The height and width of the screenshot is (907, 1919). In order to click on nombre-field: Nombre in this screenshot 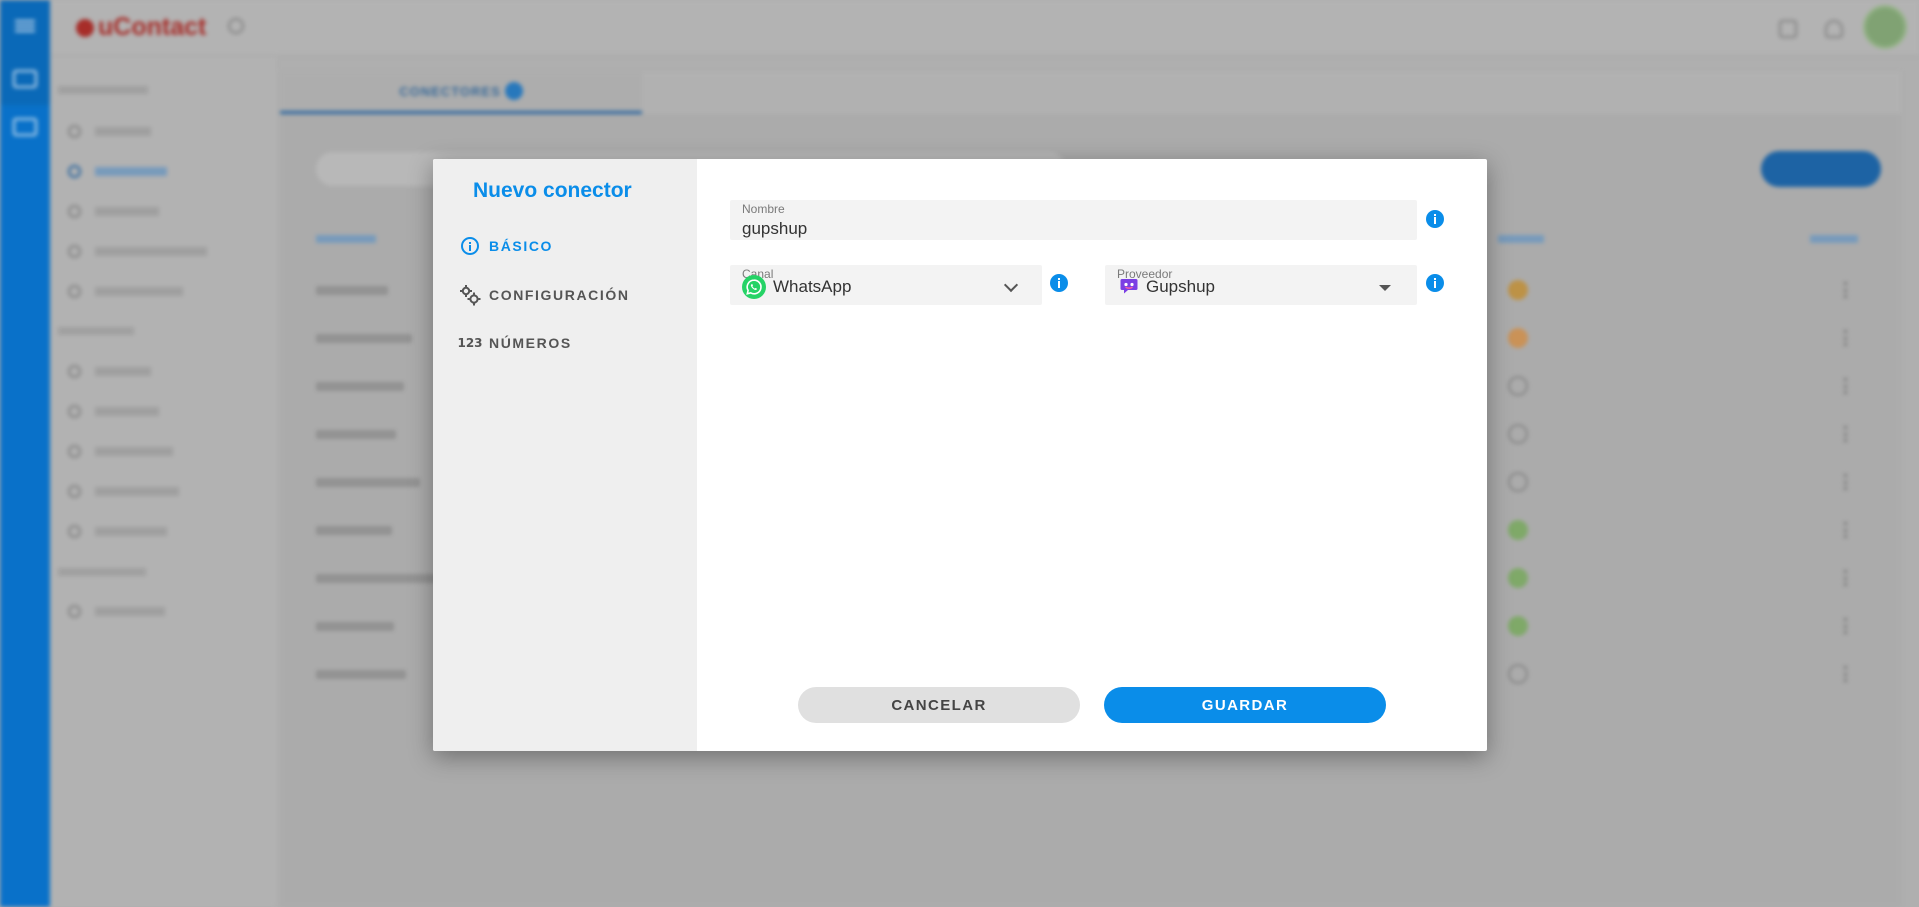, I will do `click(1073, 220)`.